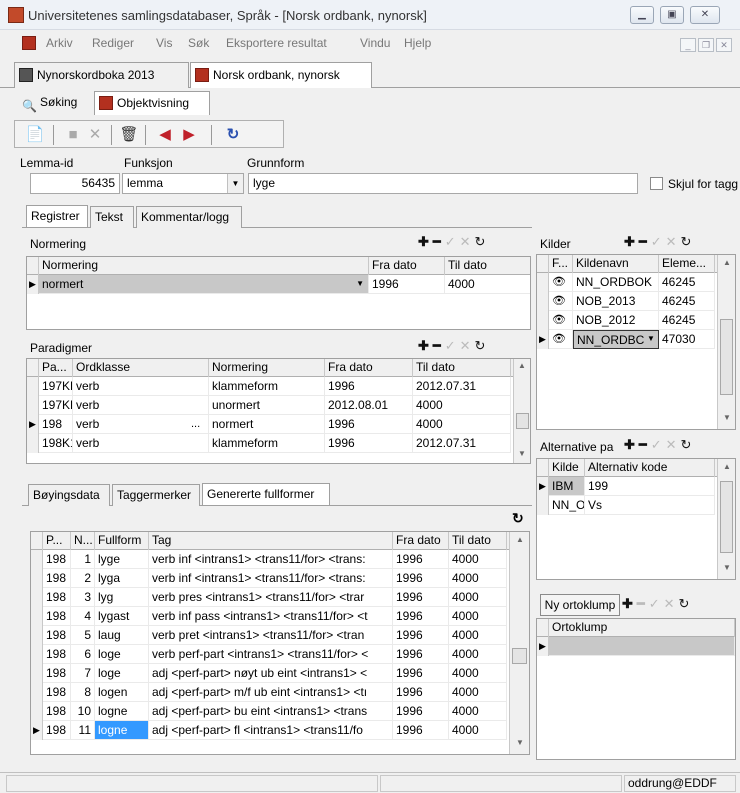 This screenshot has width=740, height=793. I want to click on table-row: 👁 NOB_2013 46245, so click(627, 301).